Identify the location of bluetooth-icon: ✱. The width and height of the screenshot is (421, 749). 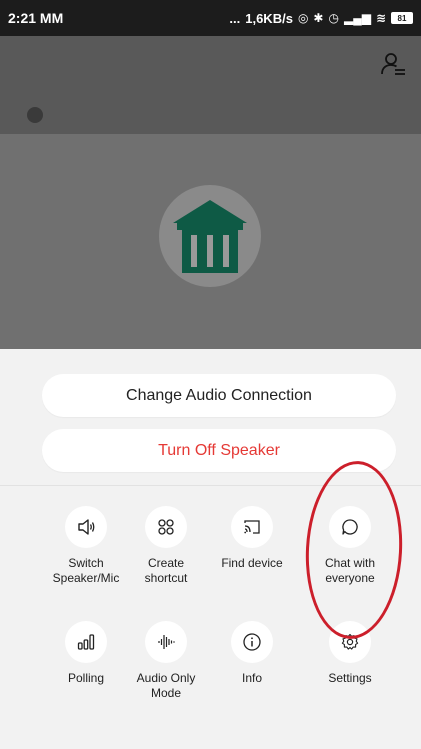
(318, 18).